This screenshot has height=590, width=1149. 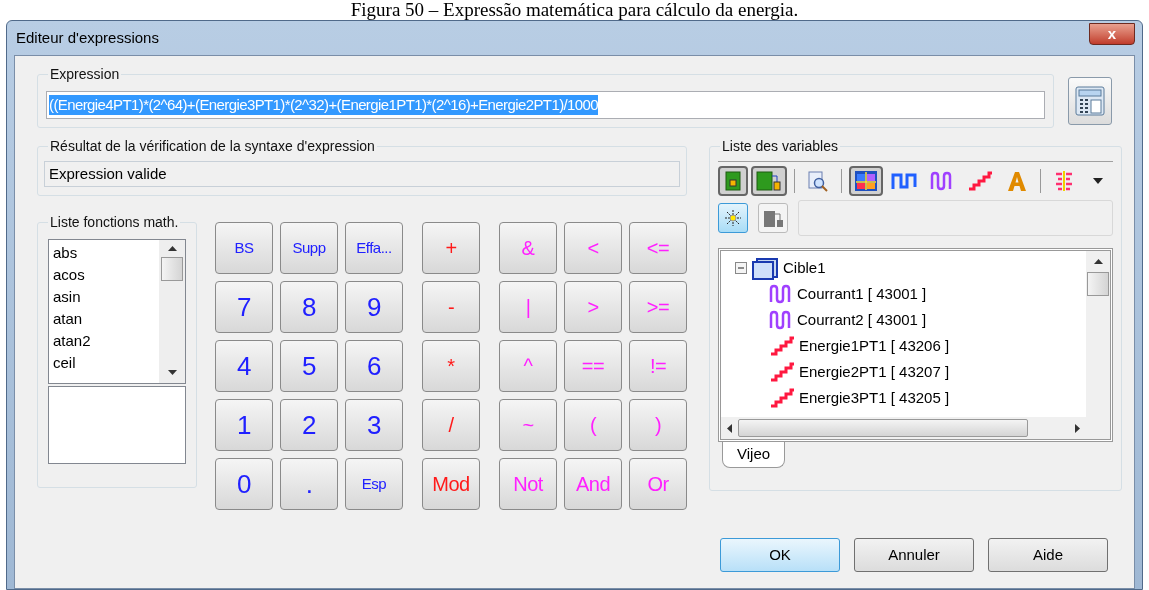 I want to click on keypad-key: Mod, so click(x=451, y=484).